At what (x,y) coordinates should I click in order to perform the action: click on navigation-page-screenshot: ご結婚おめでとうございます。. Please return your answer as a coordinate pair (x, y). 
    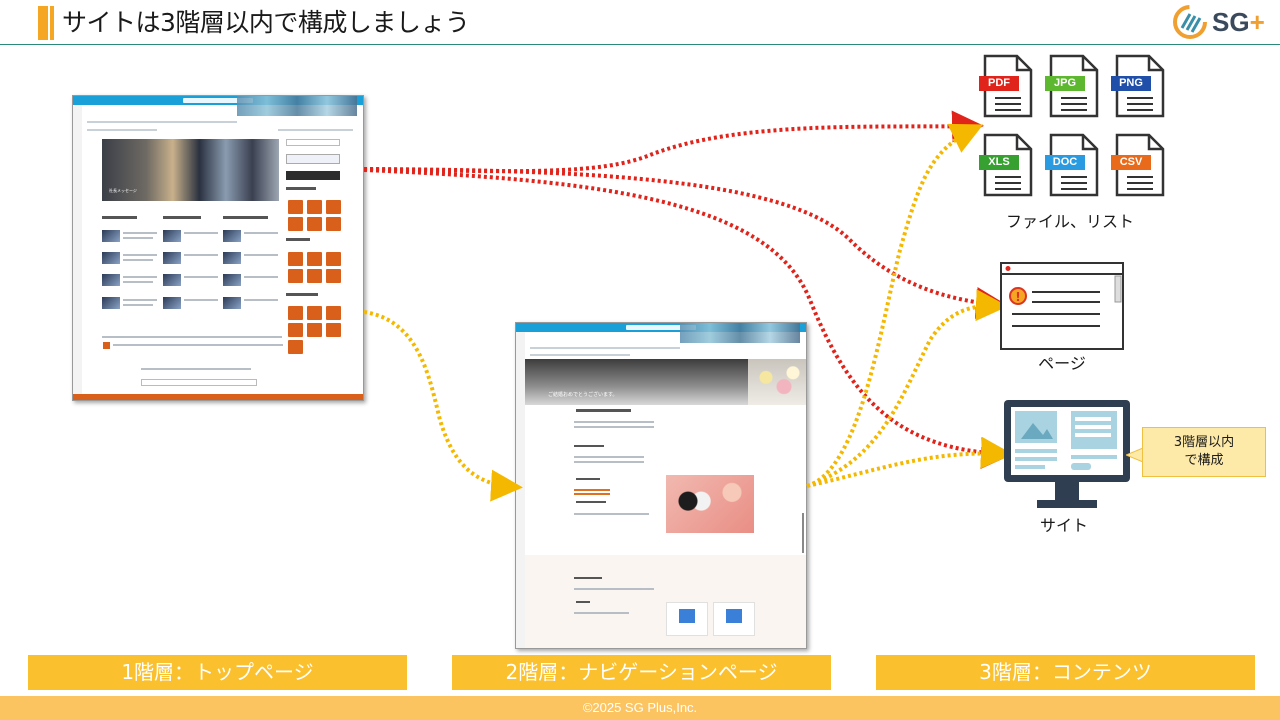
    Looking at the image, I should click on (661, 485).